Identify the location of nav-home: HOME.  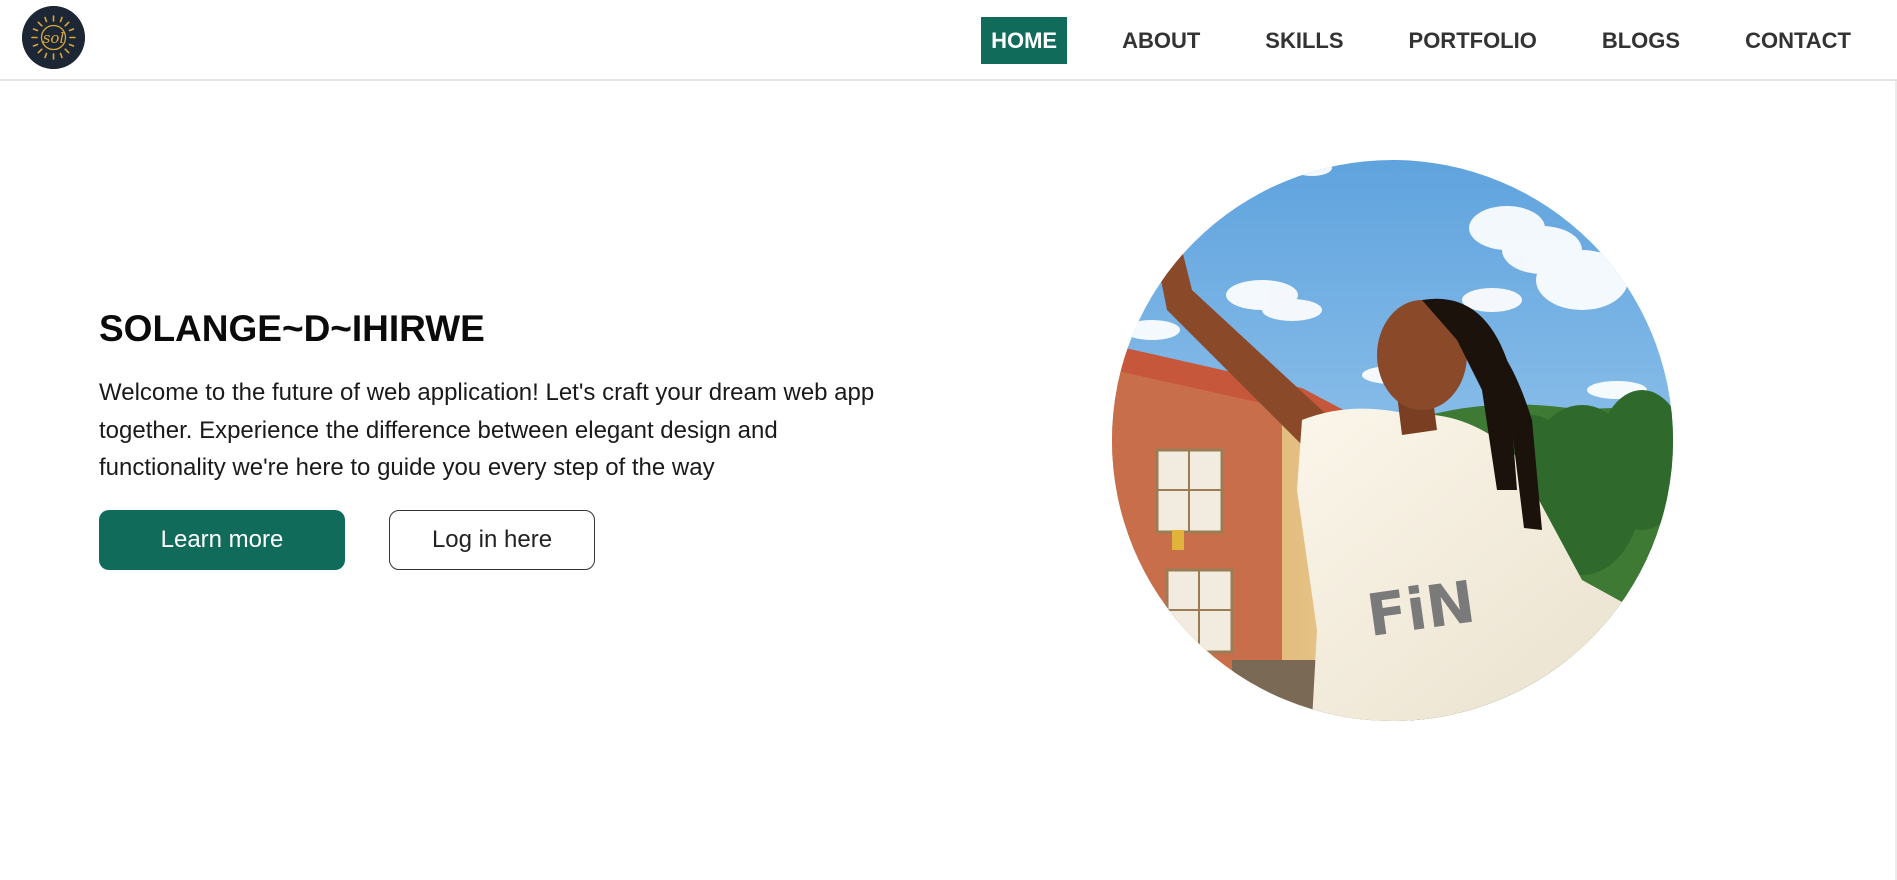
(1024, 40).